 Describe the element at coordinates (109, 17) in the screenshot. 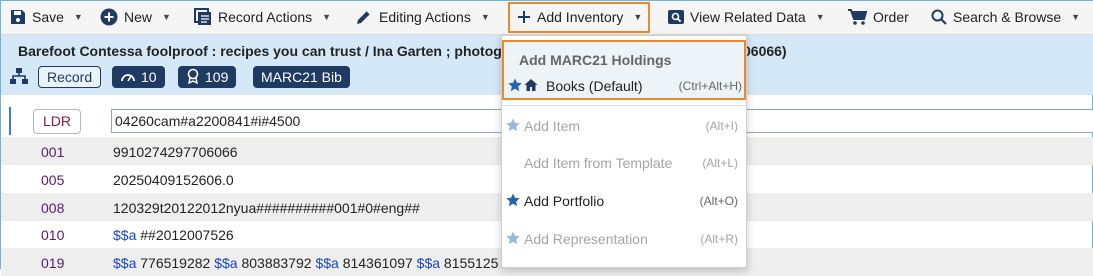

I see `plus-circle-icon` at that location.